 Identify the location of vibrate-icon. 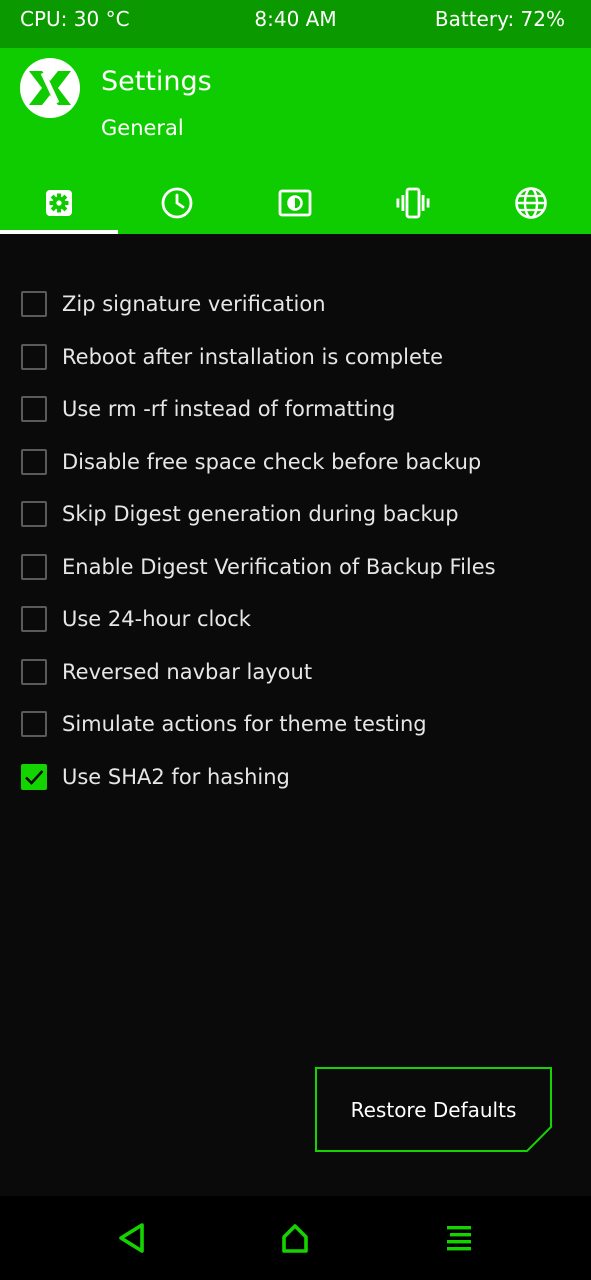
(413, 203).